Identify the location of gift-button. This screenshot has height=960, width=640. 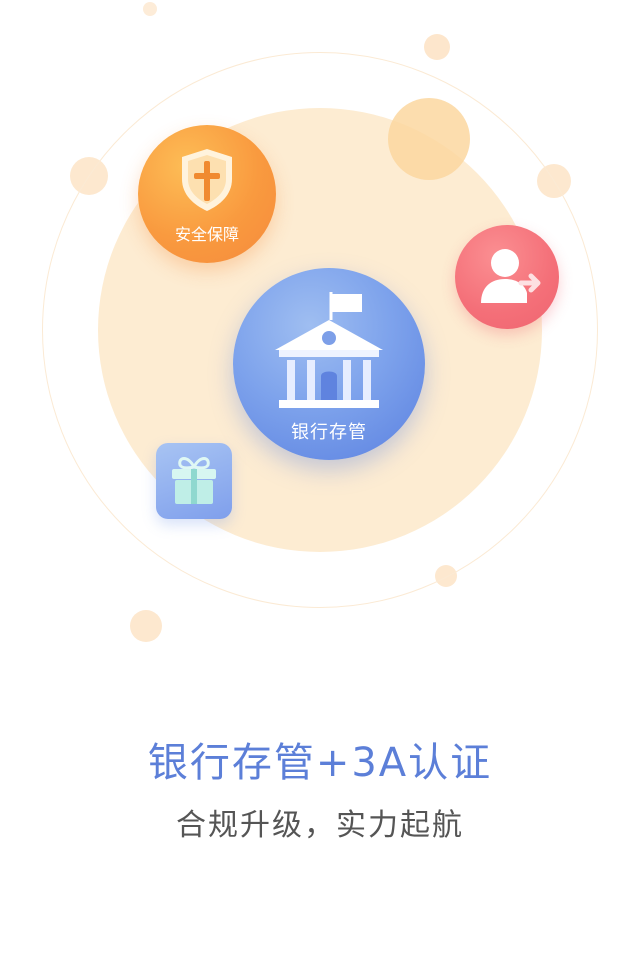
(194, 481).